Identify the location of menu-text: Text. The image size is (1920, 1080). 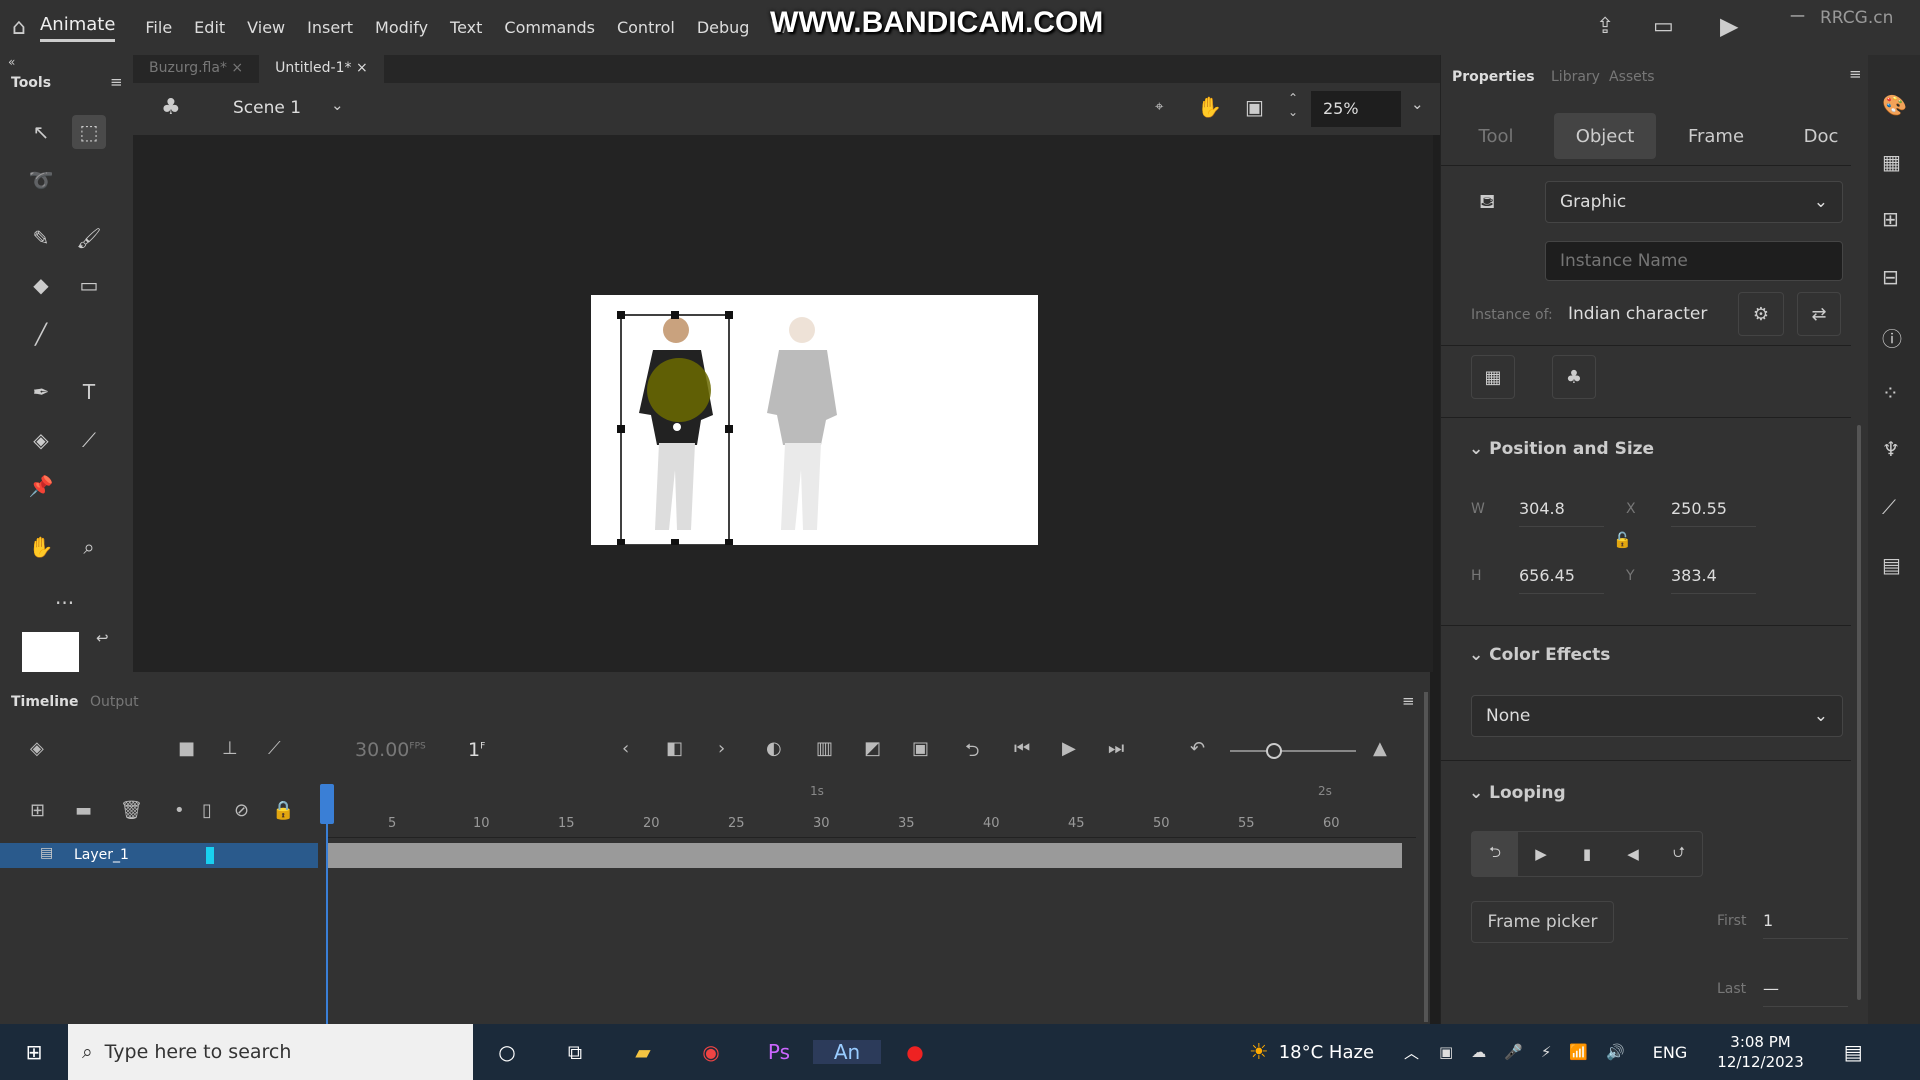
(466, 27).